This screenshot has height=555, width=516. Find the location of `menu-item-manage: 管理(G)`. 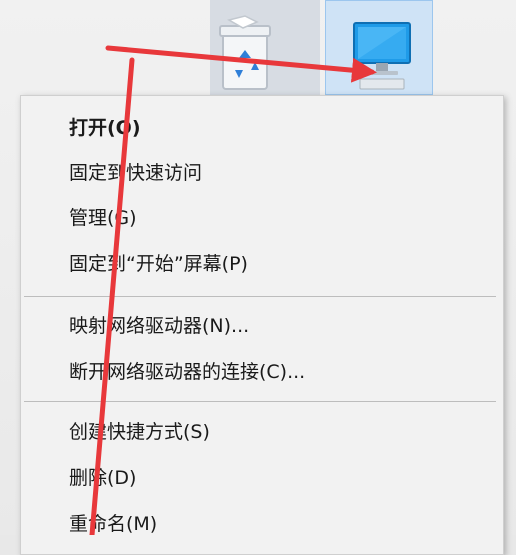

menu-item-manage: 管理(G) is located at coordinates (103, 218).